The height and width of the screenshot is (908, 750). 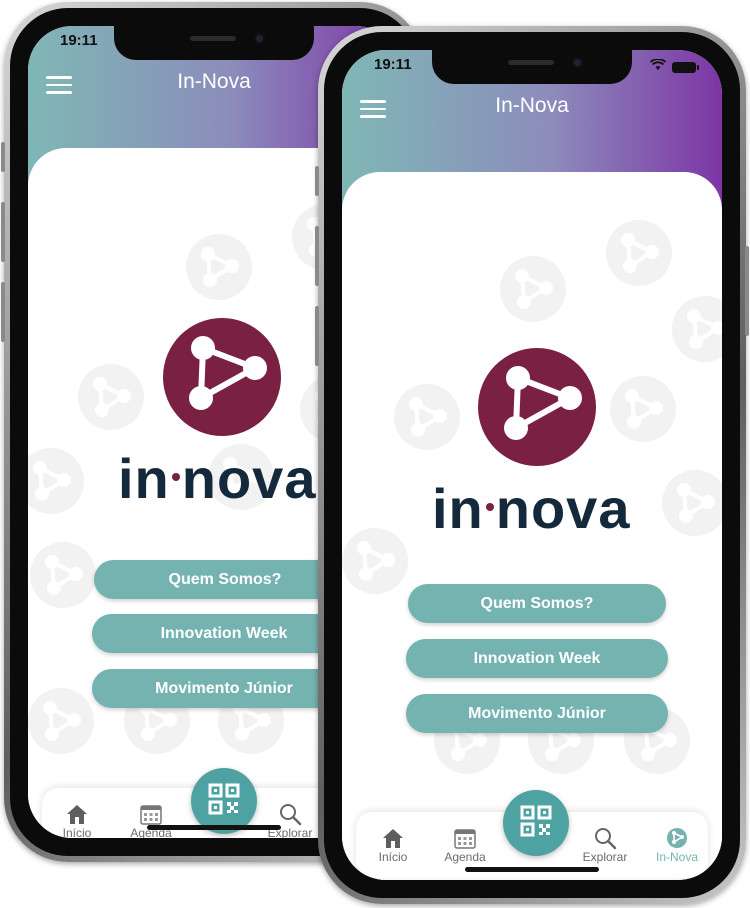 I want to click on in-nova-icon, so click(x=677, y=838).